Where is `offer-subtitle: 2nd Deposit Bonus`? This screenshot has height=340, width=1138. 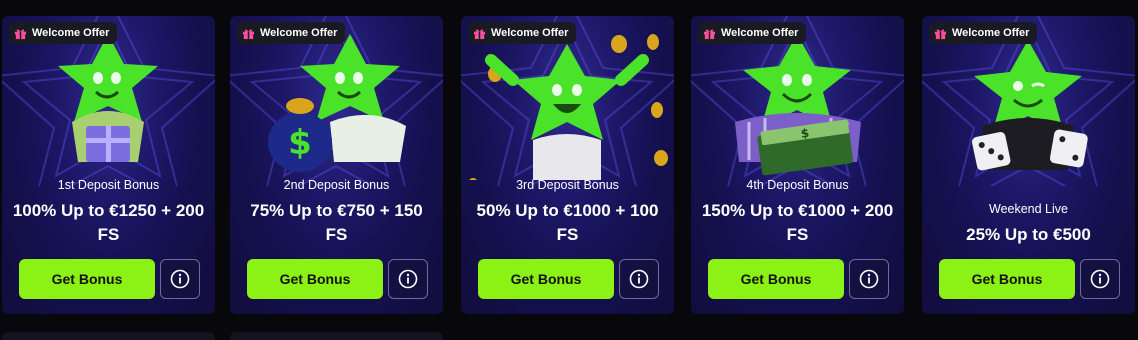
offer-subtitle: 2nd Deposit Bonus is located at coordinates (336, 185).